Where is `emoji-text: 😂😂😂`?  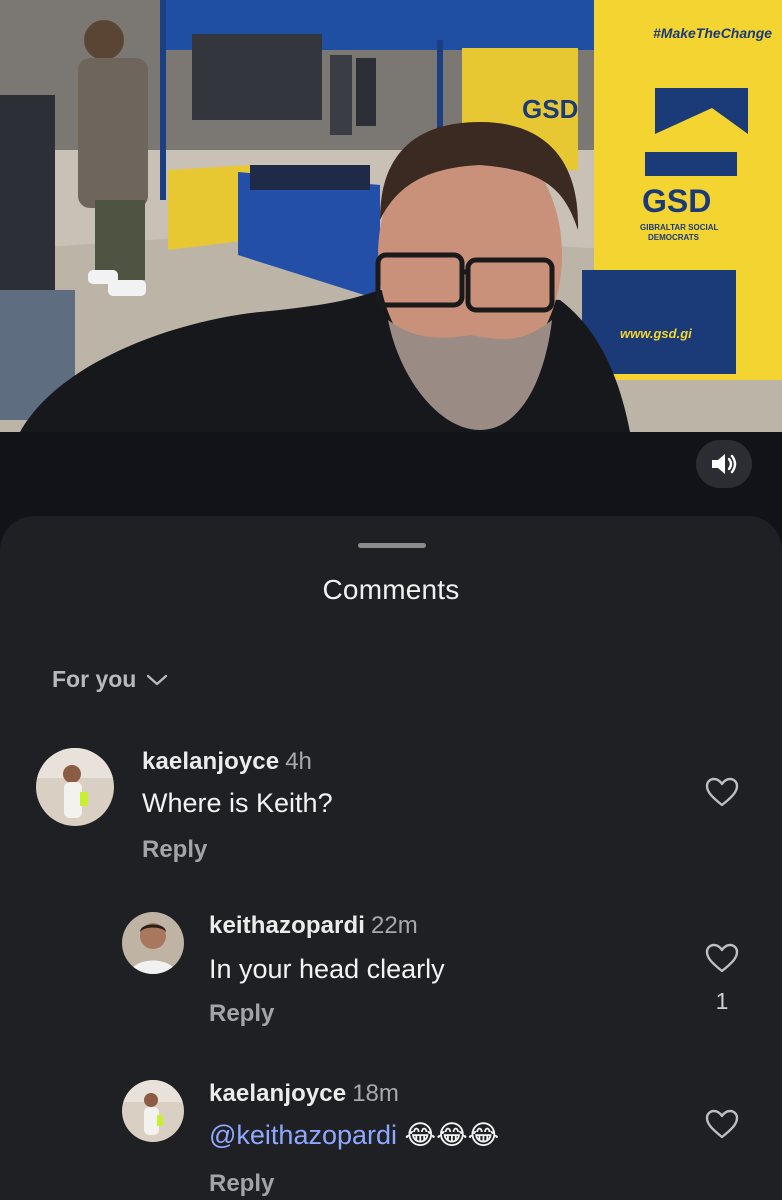
emoji-text: 😂😂😂 is located at coordinates (452, 1135).